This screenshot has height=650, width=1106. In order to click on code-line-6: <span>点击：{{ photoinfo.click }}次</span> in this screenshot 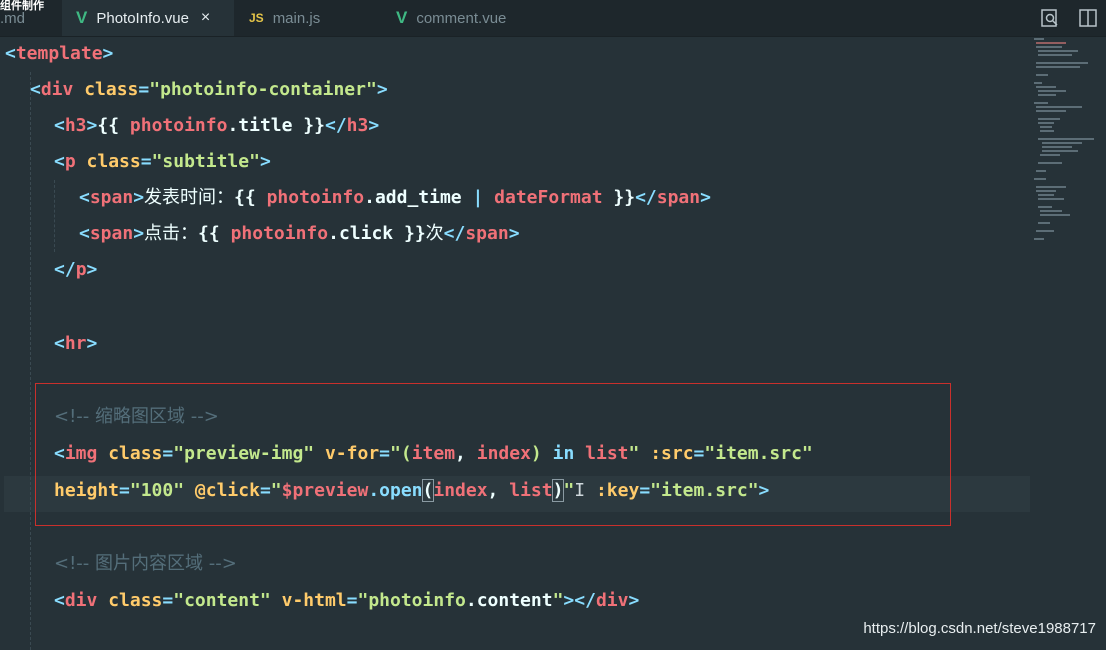, I will do `click(299, 233)`.